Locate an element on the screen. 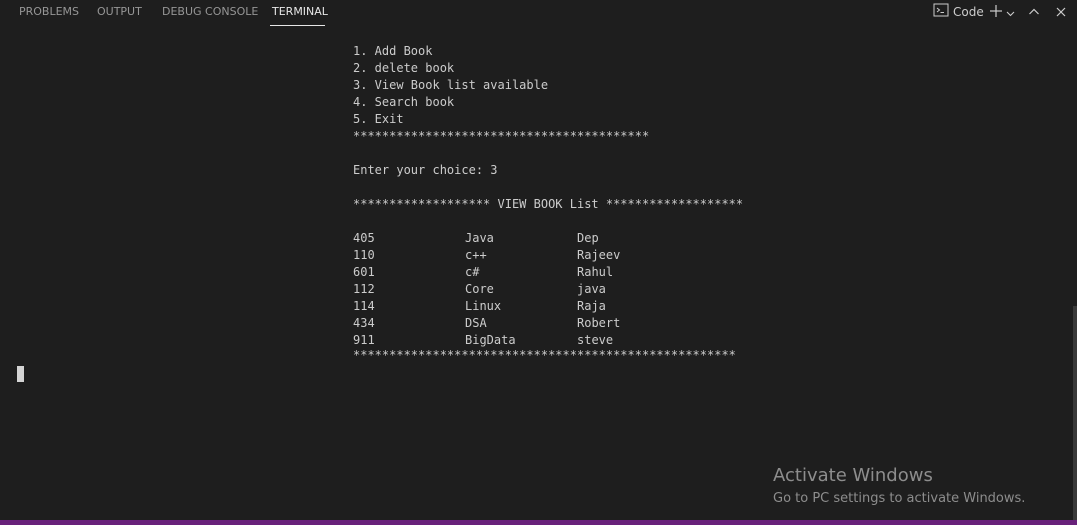 Image resolution: width=1077 pixels, height=525 pixels. activate-windows-subtitle: Go to PC settings to activate Windows. is located at coordinates (899, 498).